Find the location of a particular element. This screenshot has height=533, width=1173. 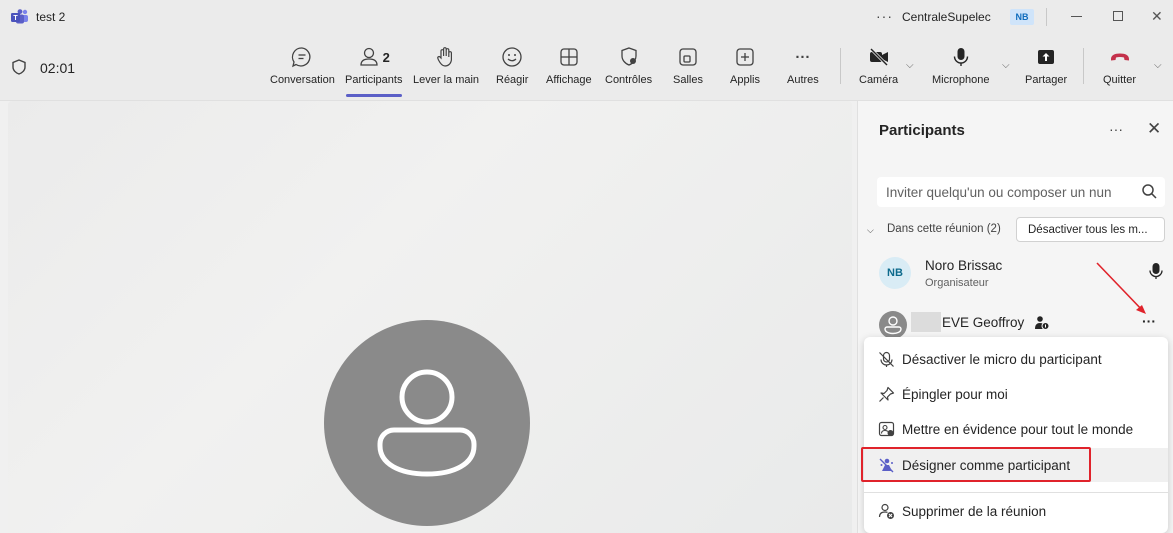

account-avatar: NB is located at coordinates (1022, 17).